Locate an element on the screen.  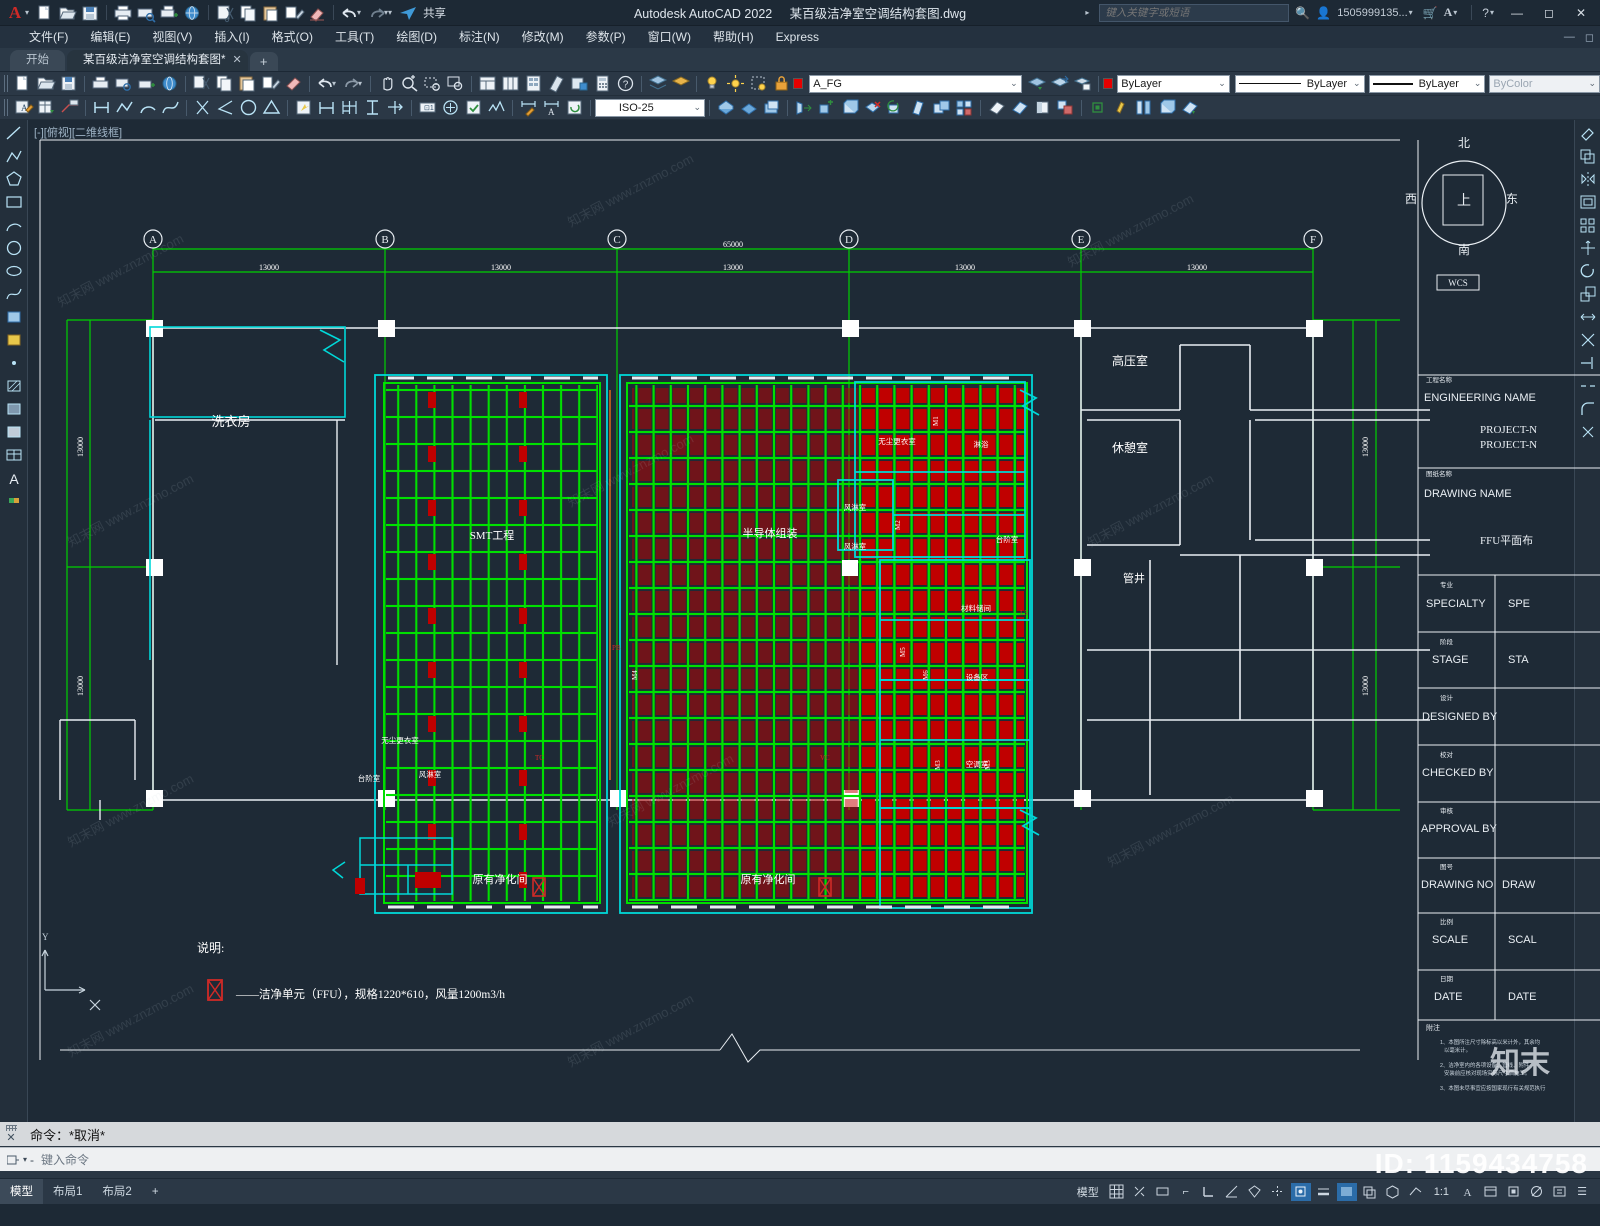
3d-box-icon is located at coordinates (849, 107).